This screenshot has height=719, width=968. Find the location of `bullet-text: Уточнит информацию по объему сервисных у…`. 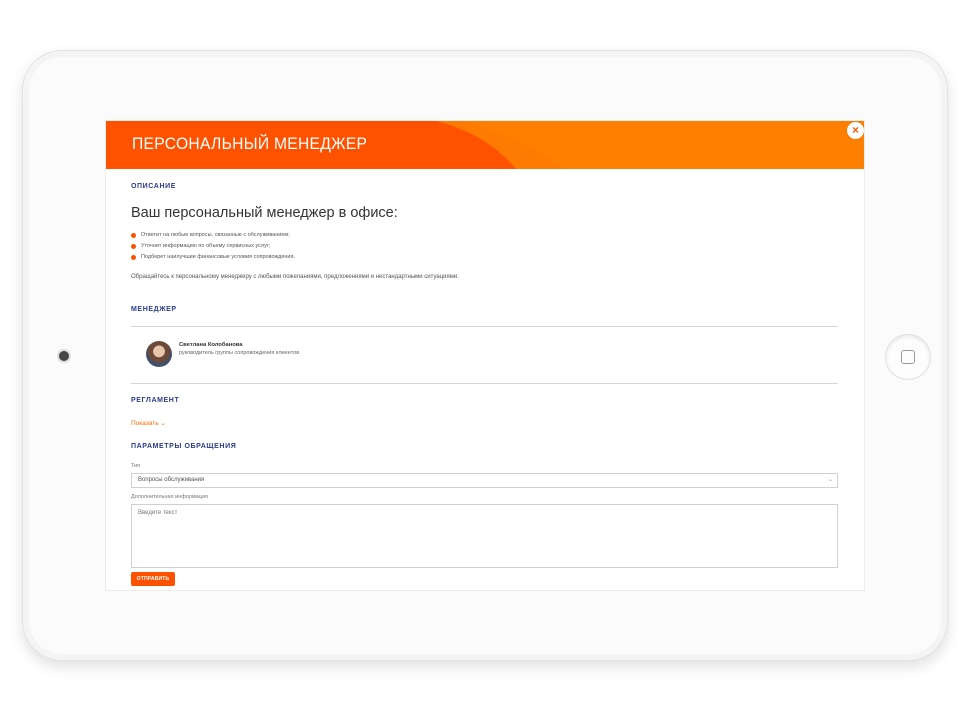

bullet-text: Уточнит информацию по объему сервисных у… is located at coordinates (206, 246).